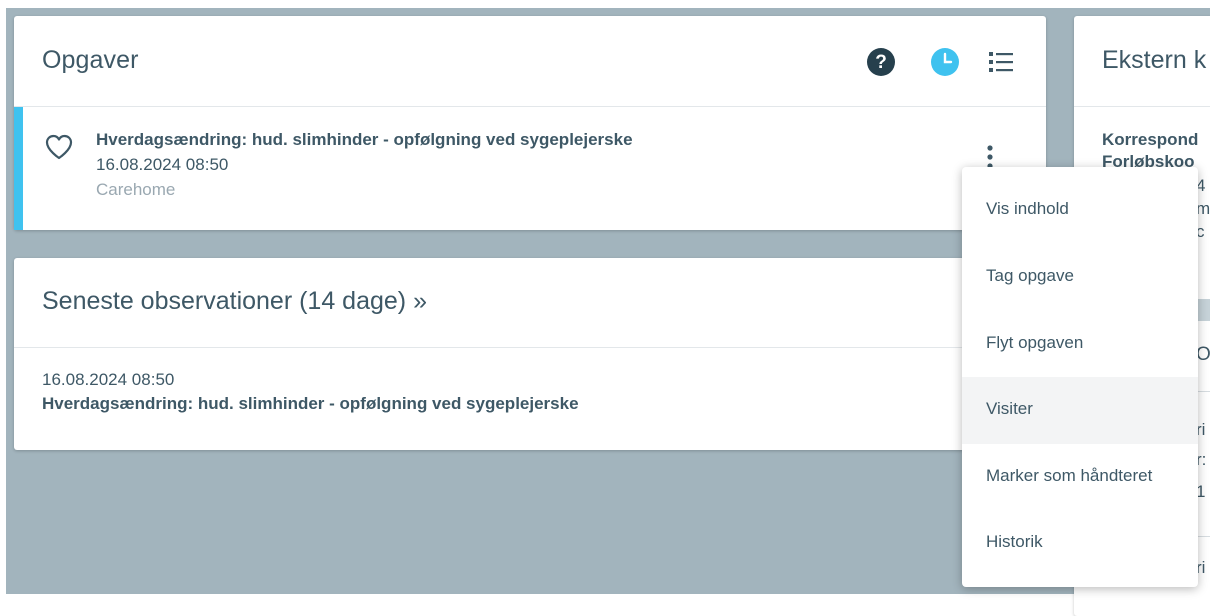  Describe the element at coordinates (945, 62) in the screenshot. I see `clock-icon` at that location.